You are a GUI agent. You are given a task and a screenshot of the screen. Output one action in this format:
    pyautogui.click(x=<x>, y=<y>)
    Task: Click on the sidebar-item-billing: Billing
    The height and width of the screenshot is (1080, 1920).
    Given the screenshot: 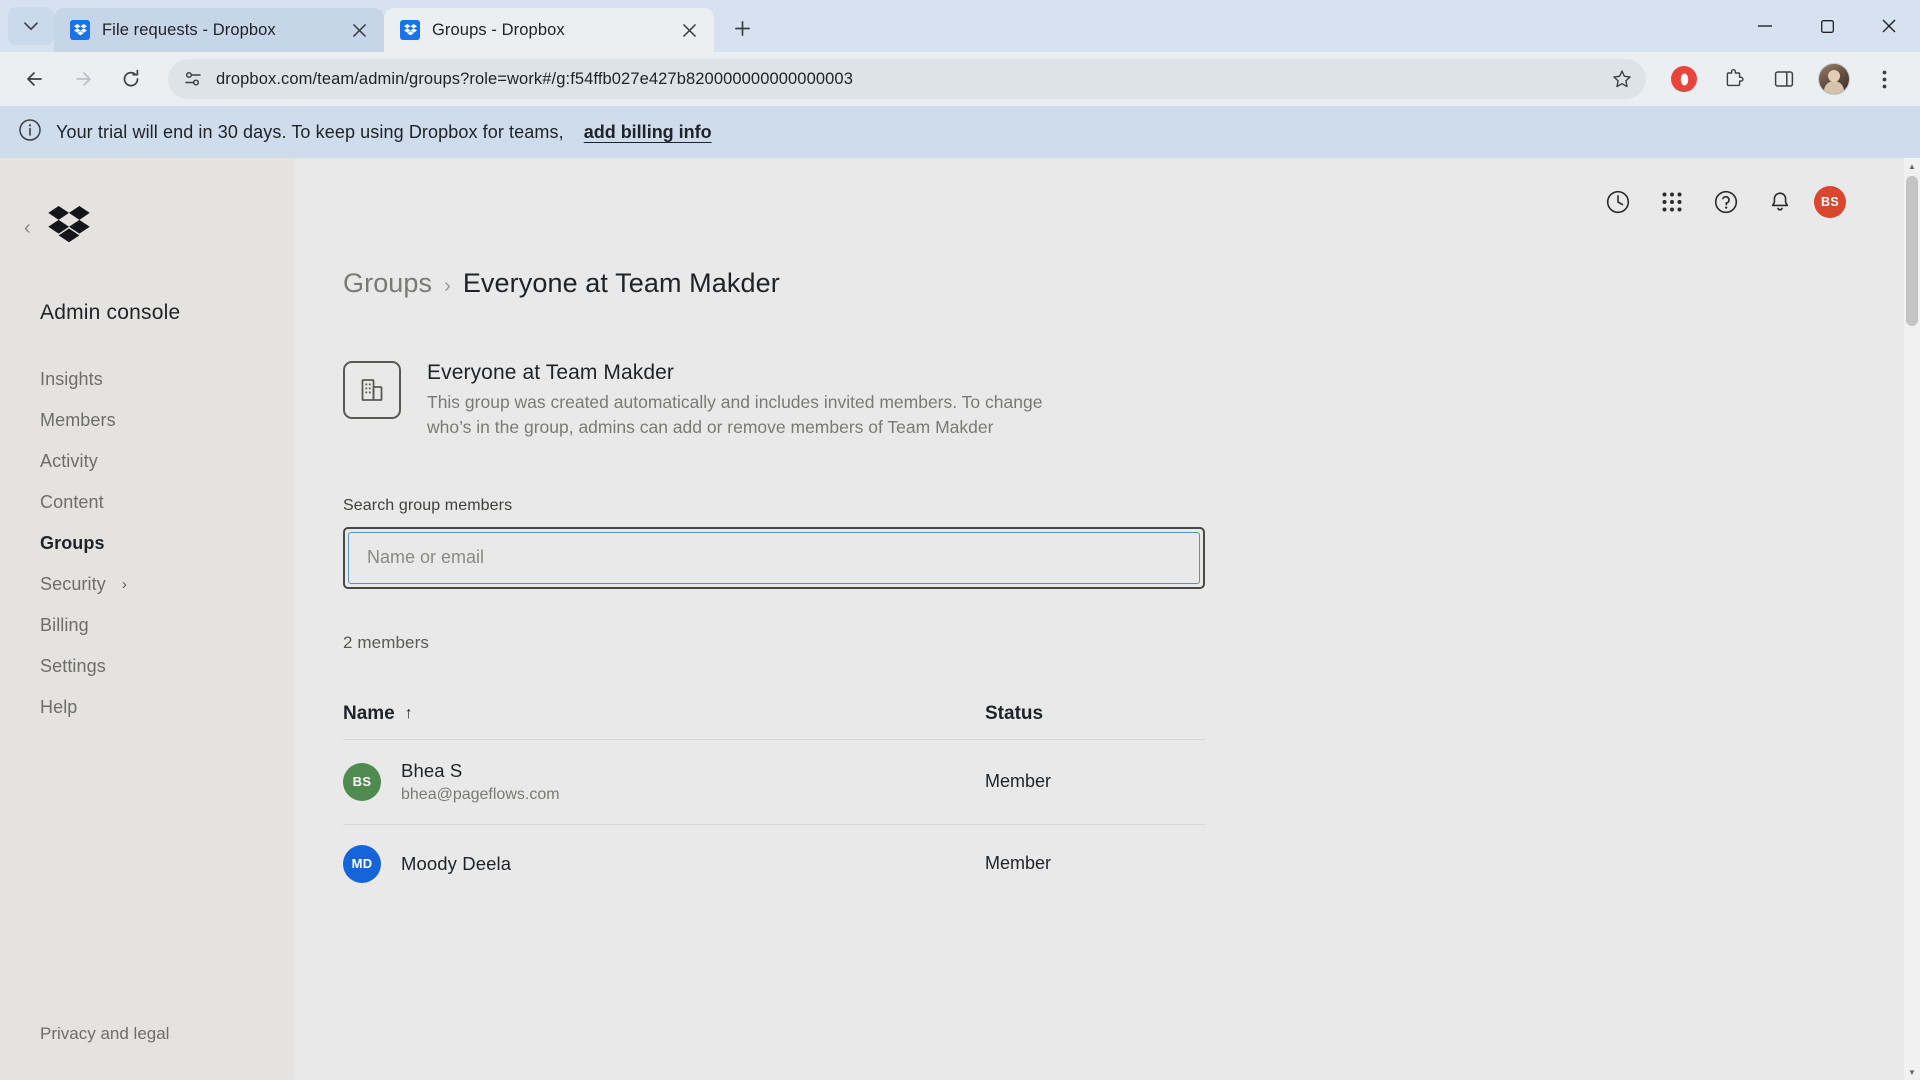 What is the action you would take?
    pyautogui.click(x=147, y=625)
    